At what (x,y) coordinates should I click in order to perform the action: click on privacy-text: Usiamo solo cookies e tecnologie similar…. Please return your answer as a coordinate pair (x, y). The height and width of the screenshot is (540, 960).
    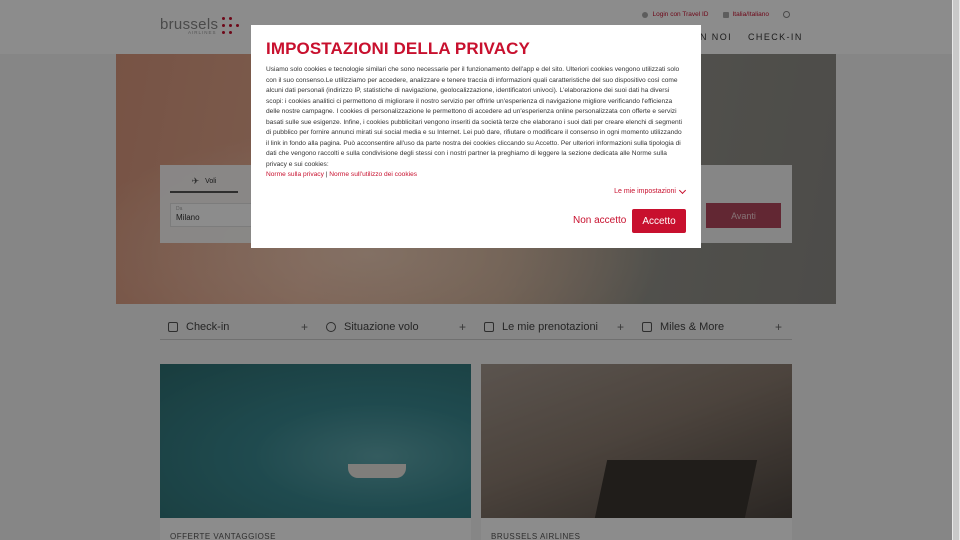
    Looking at the image, I should click on (476, 123).